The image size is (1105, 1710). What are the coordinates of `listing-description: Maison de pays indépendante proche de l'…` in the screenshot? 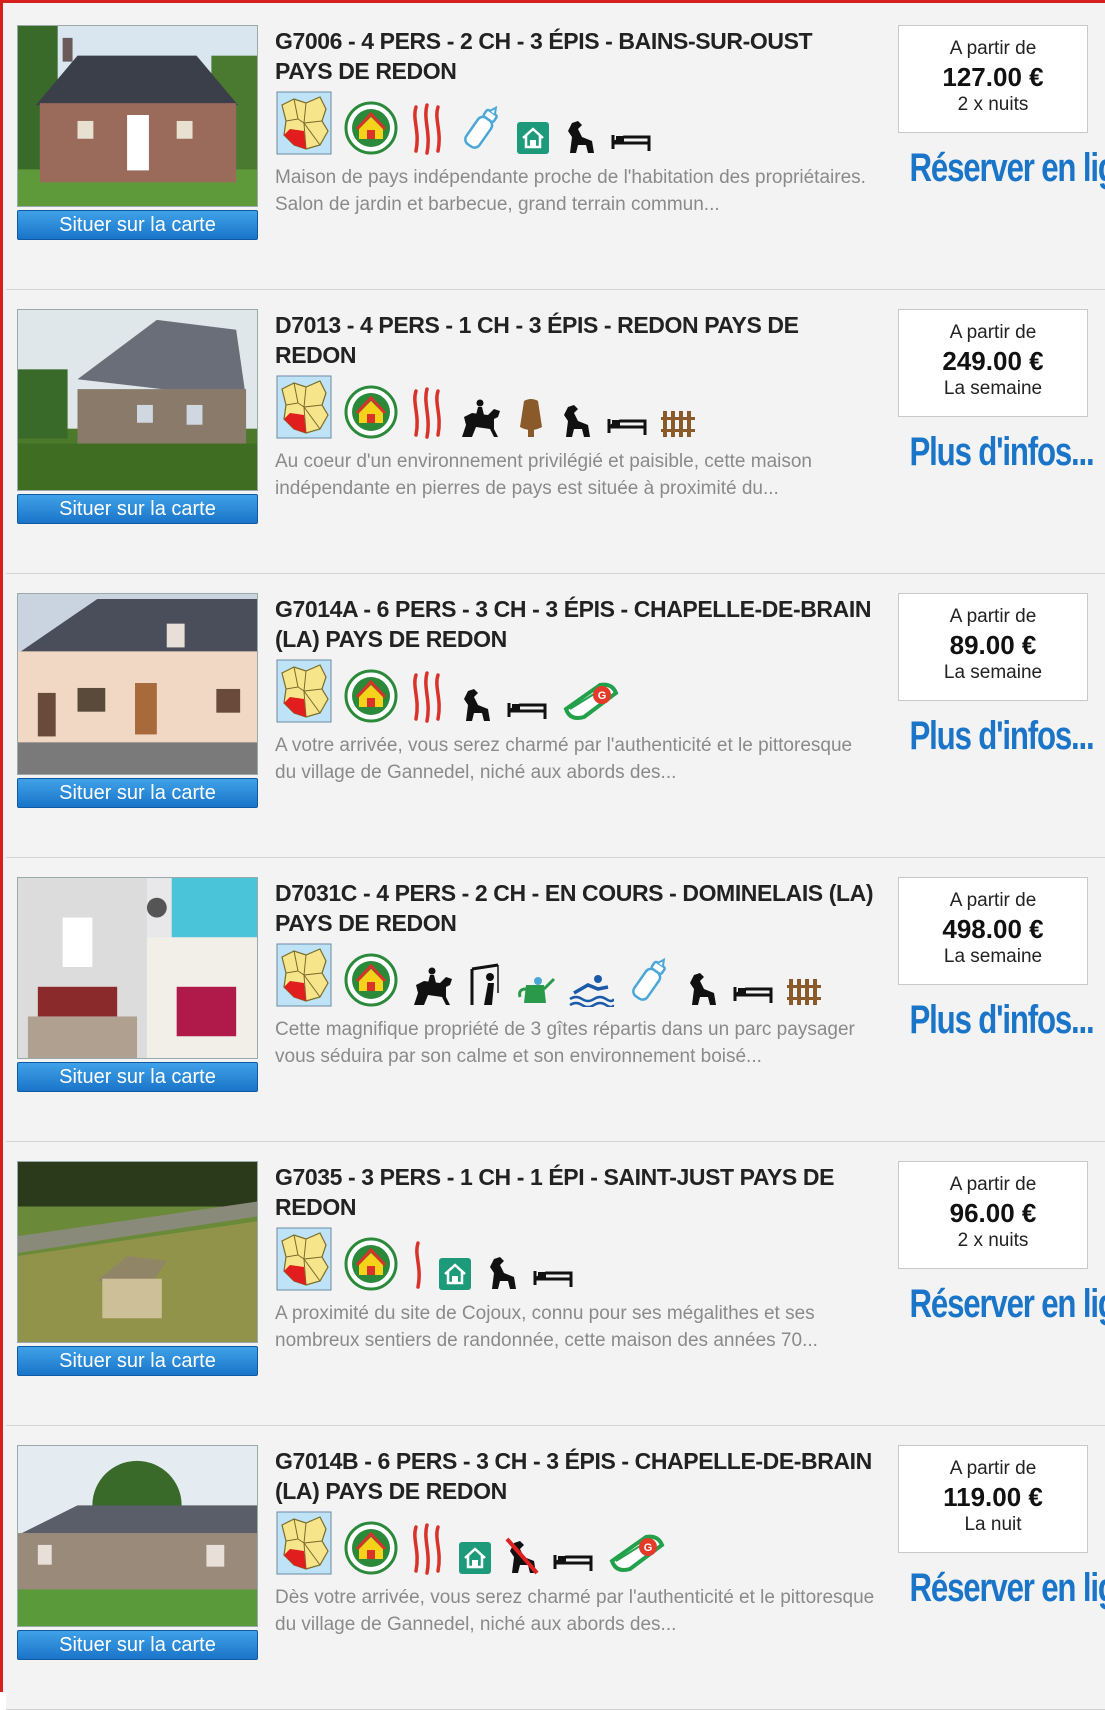 It's located at (570, 191).